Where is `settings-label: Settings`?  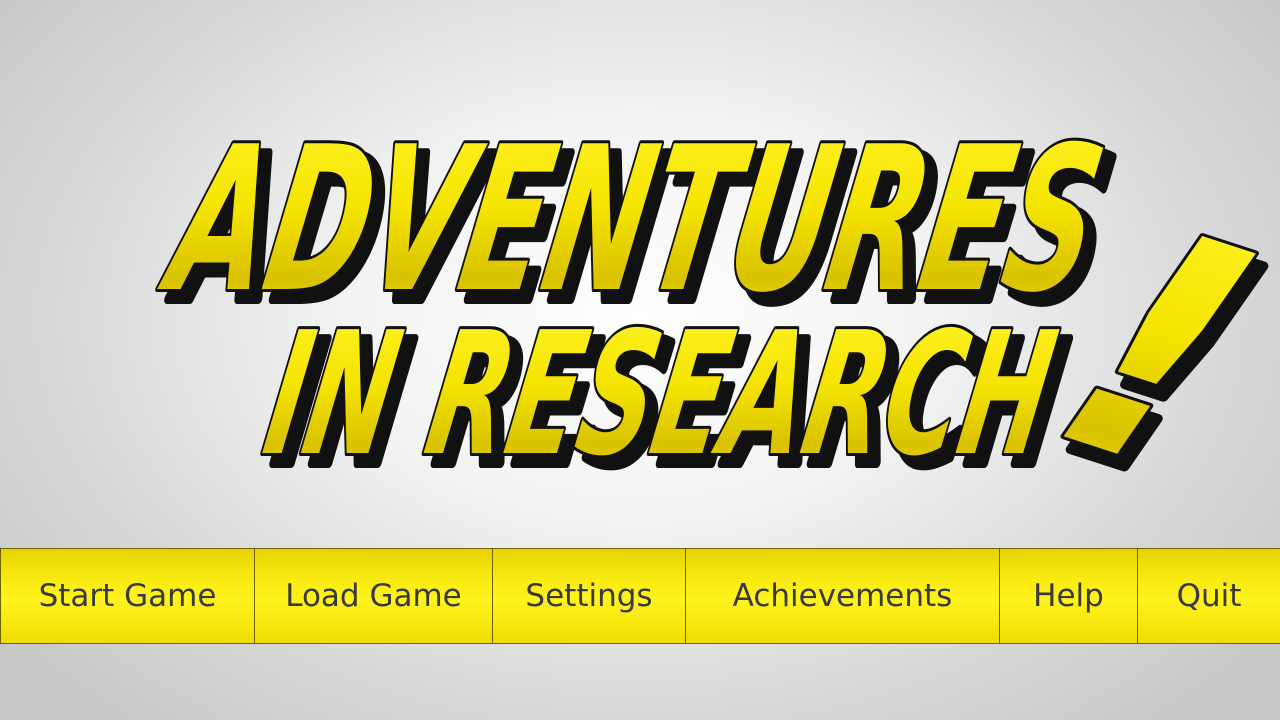
settings-label: Settings is located at coordinates (589, 596).